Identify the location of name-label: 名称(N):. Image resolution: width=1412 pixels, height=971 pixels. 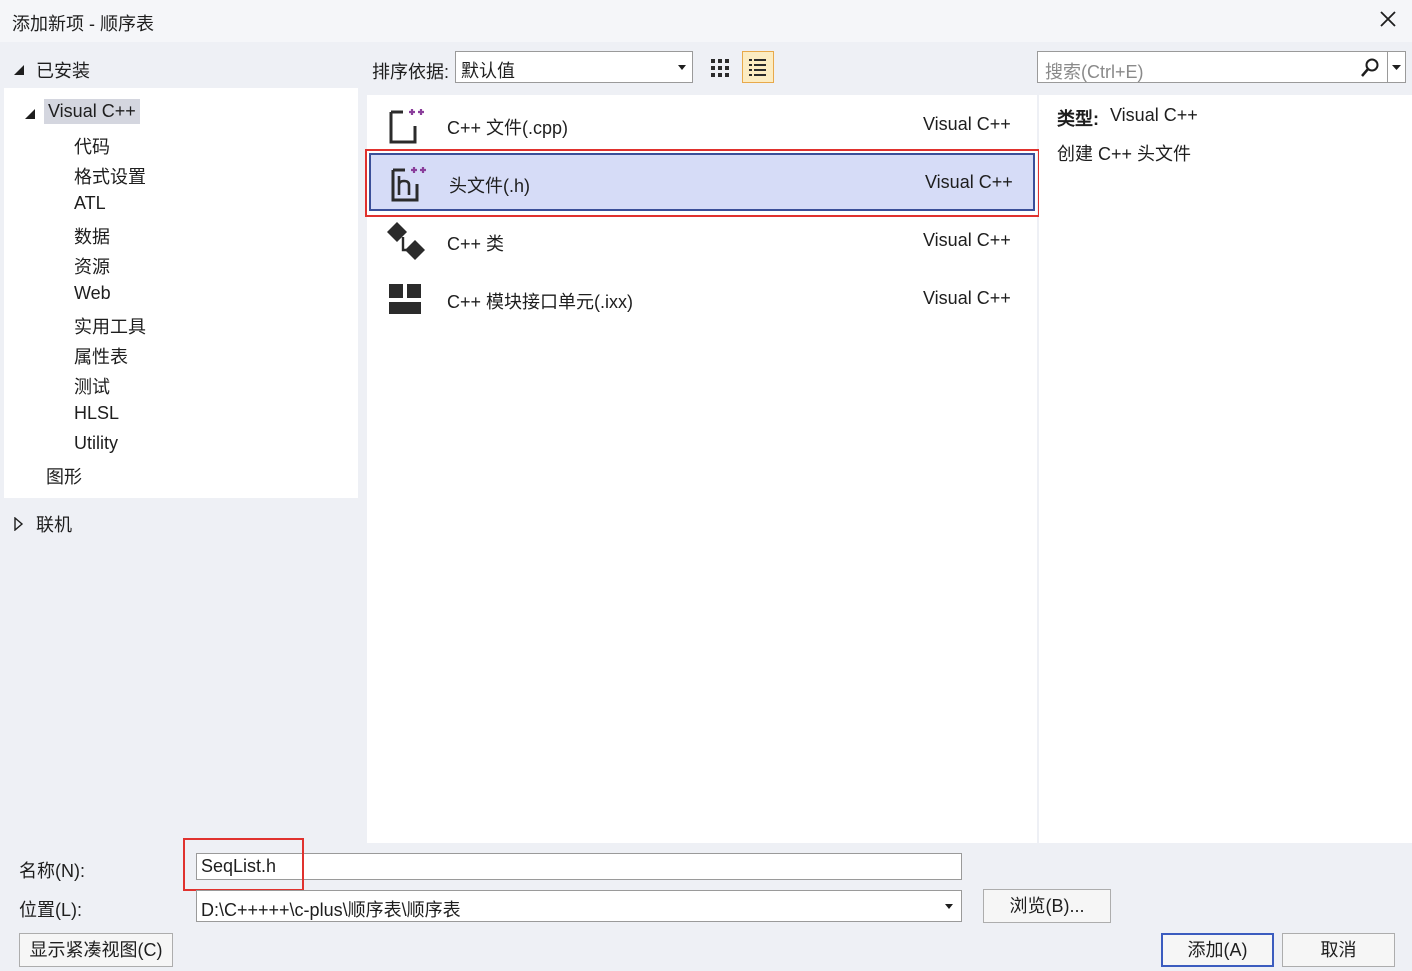
(52, 871).